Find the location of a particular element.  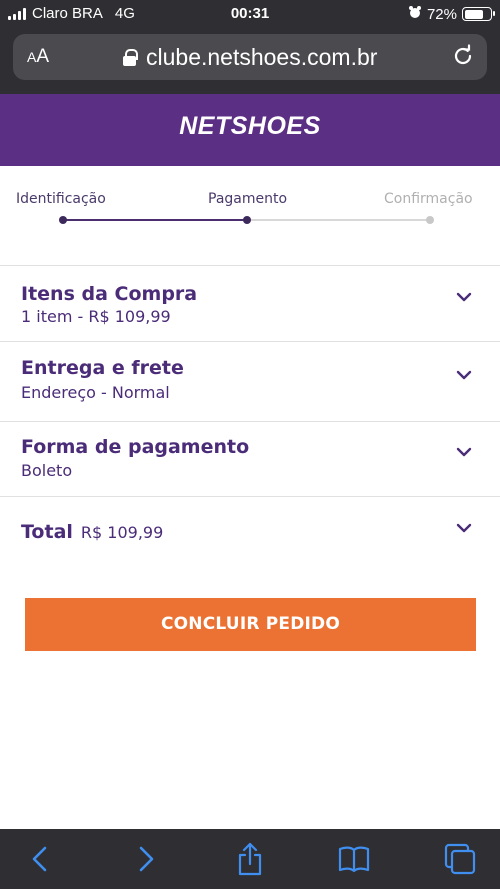

battery-percent: 72% is located at coordinates (441, 14).